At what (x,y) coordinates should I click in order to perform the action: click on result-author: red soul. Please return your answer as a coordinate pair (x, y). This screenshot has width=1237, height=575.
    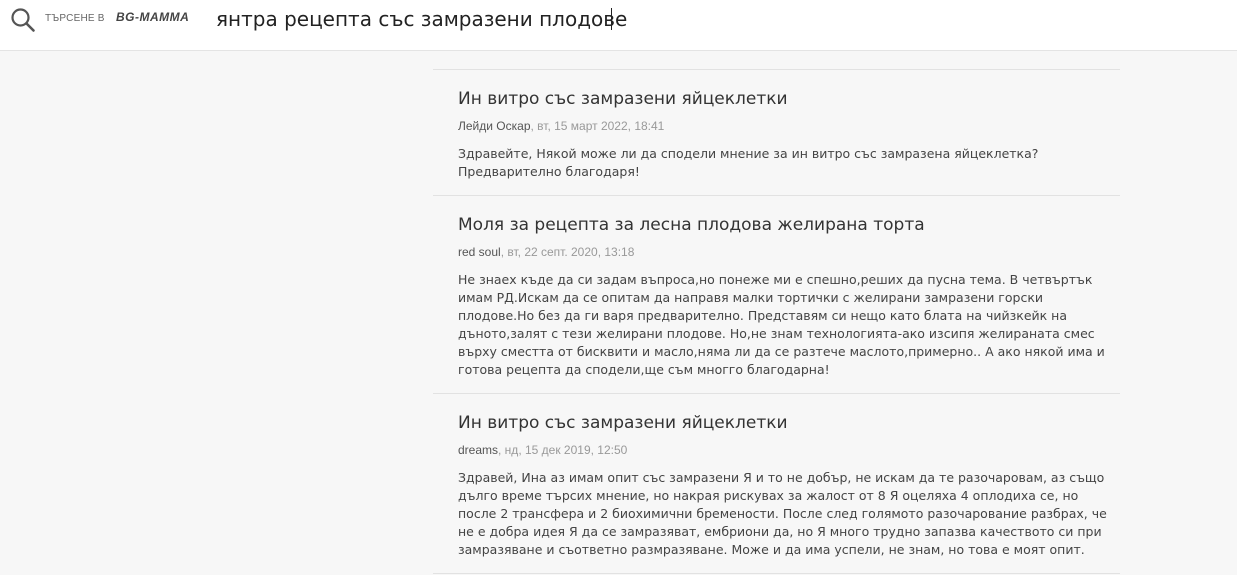
    Looking at the image, I should click on (479, 252).